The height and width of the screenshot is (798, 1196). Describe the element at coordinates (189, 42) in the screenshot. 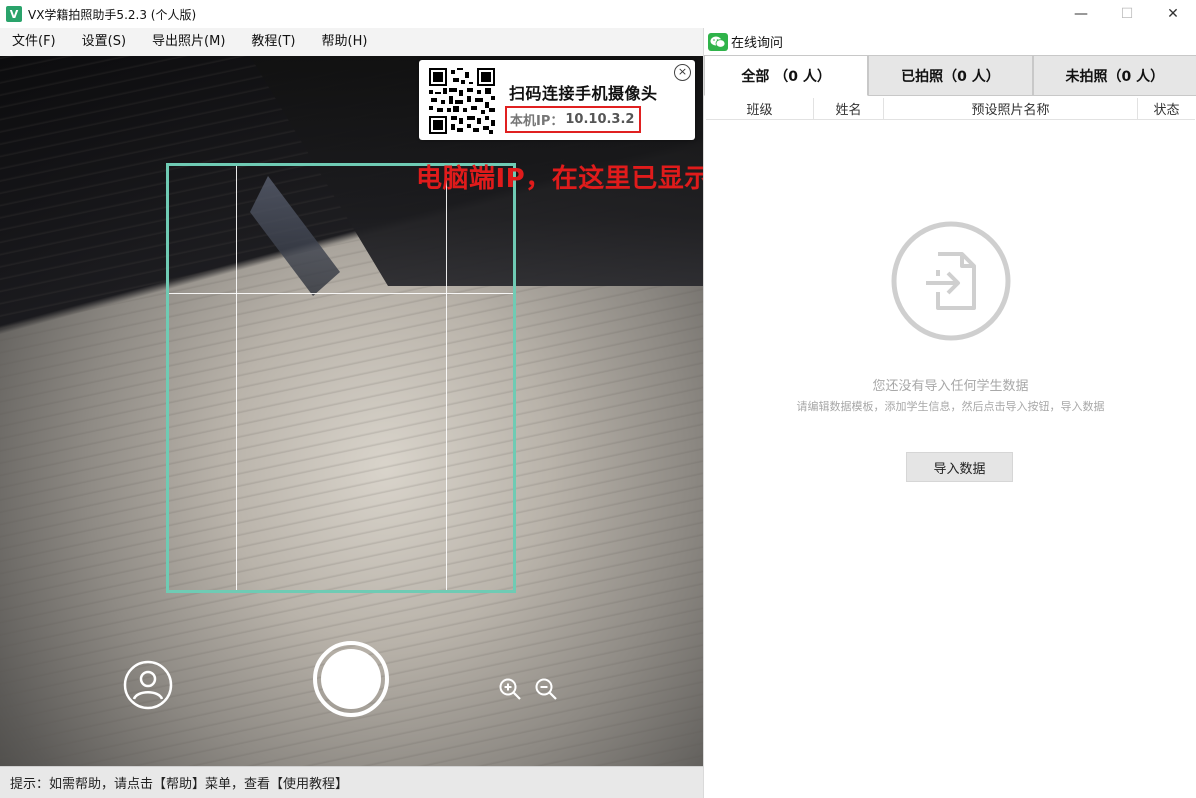

I see `menu-export-photos: 导出照片(M)` at that location.